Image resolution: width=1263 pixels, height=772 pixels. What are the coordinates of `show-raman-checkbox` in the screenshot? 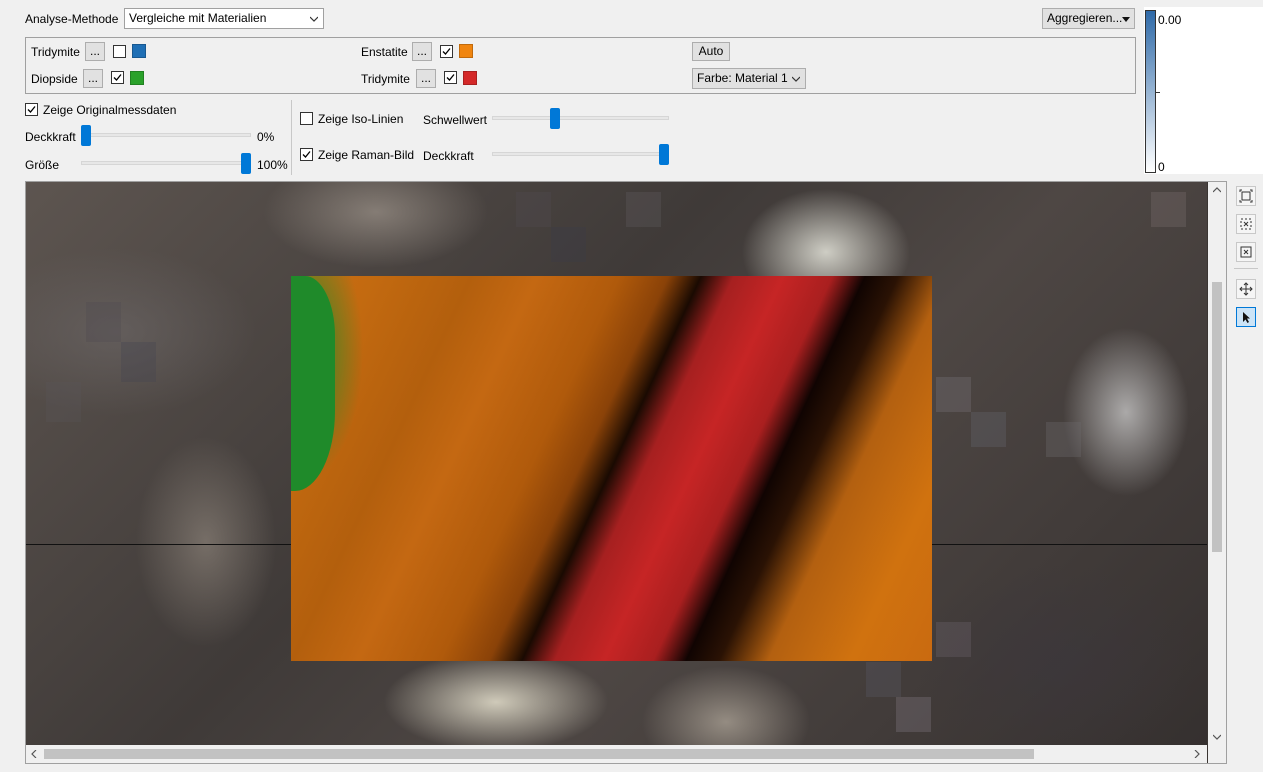 It's located at (306, 154).